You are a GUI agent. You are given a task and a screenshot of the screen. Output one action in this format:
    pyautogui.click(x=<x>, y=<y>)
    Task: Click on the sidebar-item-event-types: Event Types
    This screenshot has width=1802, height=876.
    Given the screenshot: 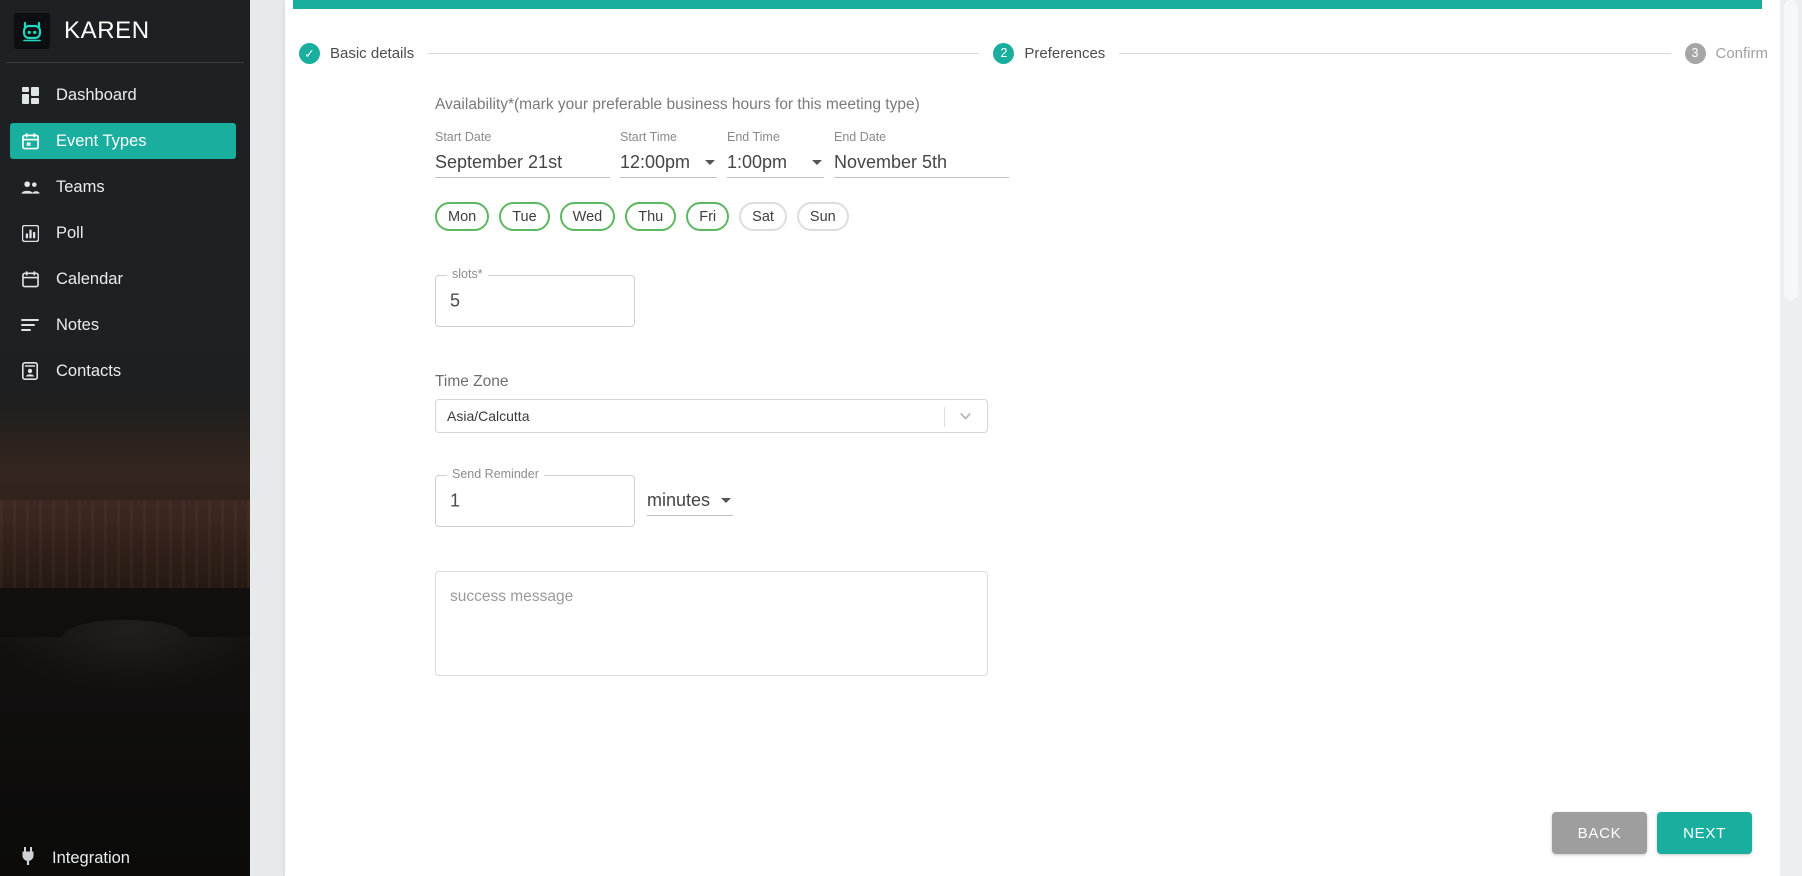 What is the action you would take?
    pyautogui.click(x=123, y=141)
    